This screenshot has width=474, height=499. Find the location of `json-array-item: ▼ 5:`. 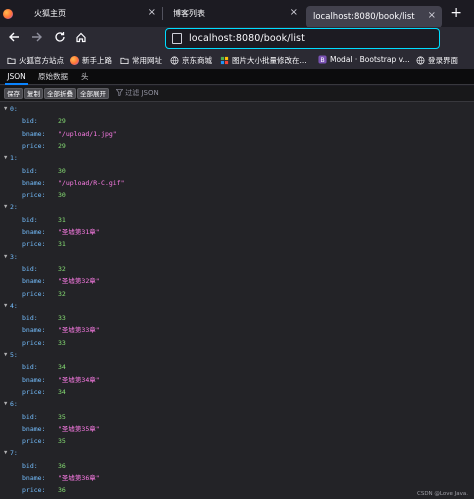

json-array-item: ▼ 5: is located at coordinates (237, 355).